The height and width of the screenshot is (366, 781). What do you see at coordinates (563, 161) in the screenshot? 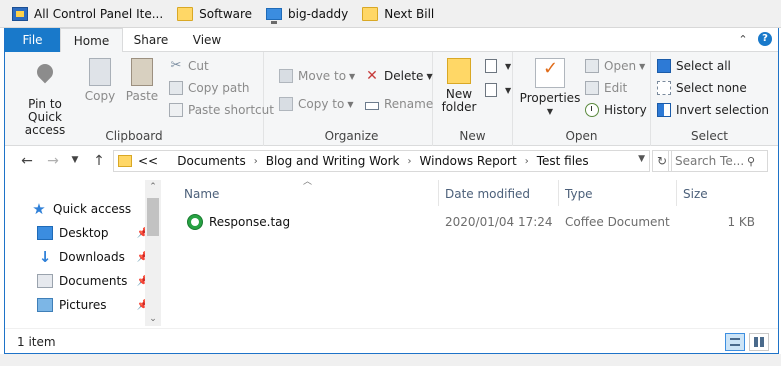
I see `breadcrumb-test-files: Test files` at bounding box center [563, 161].